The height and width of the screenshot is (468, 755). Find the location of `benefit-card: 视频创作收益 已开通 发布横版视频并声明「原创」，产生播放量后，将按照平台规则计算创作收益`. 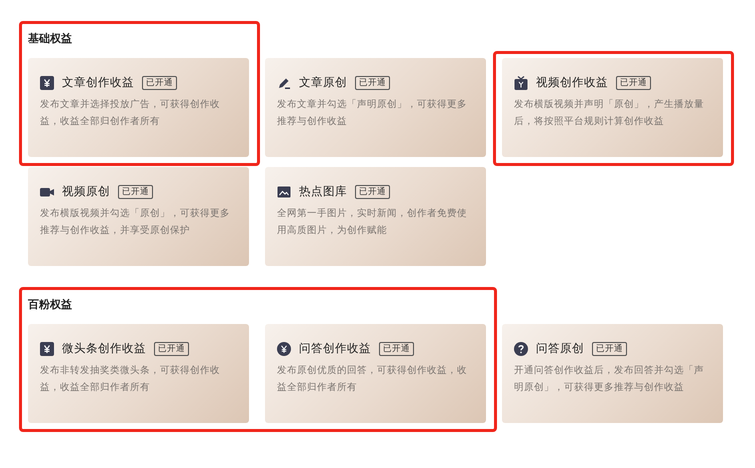

benefit-card: 视频创作收益 已开通 发布横版视频并声明「原创」，产生播放量后，将按照平台规则计算创作收益 is located at coordinates (612, 107).